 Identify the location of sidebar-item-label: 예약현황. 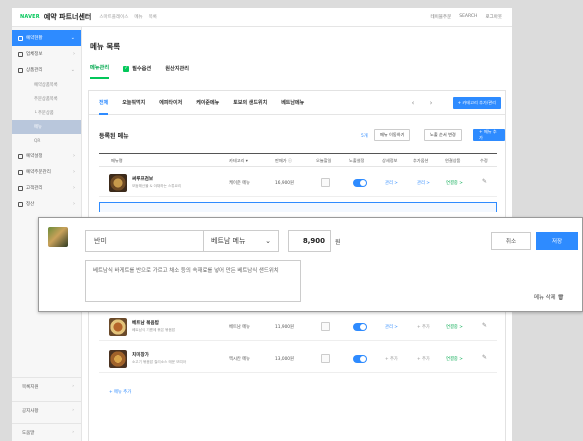
(34, 38).